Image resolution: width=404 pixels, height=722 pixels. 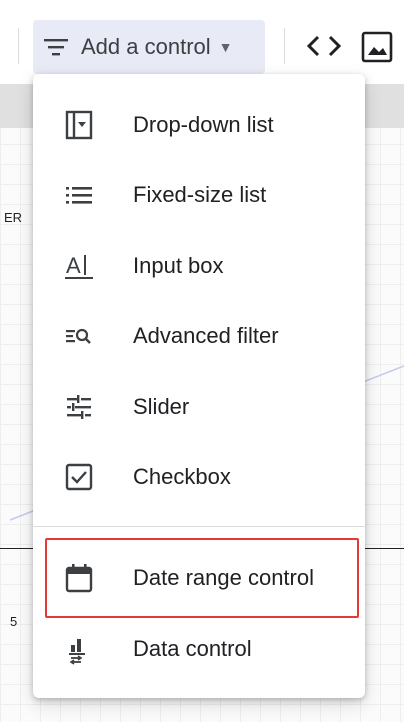 What do you see at coordinates (324, 46) in the screenshot?
I see `code-icon` at bounding box center [324, 46].